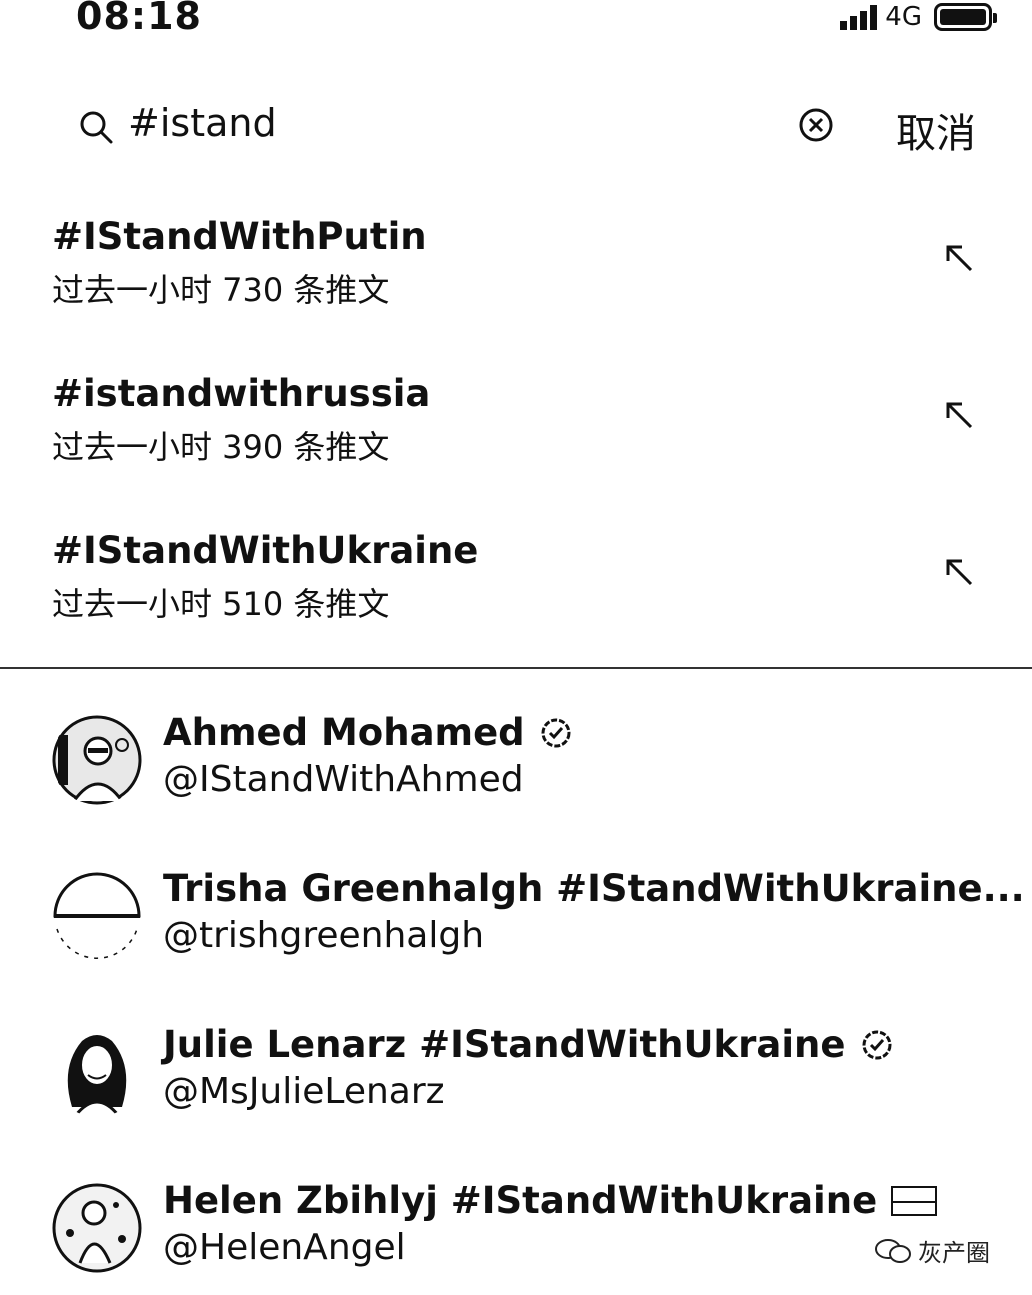 Image resolution: width=1032 pixels, height=1295 pixels. What do you see at coordinates (550, 1200) in the screenshot?
I see `user-name: Helen Zbihlyj #IStandWithUkraine` at bounding box center [550, 1200].